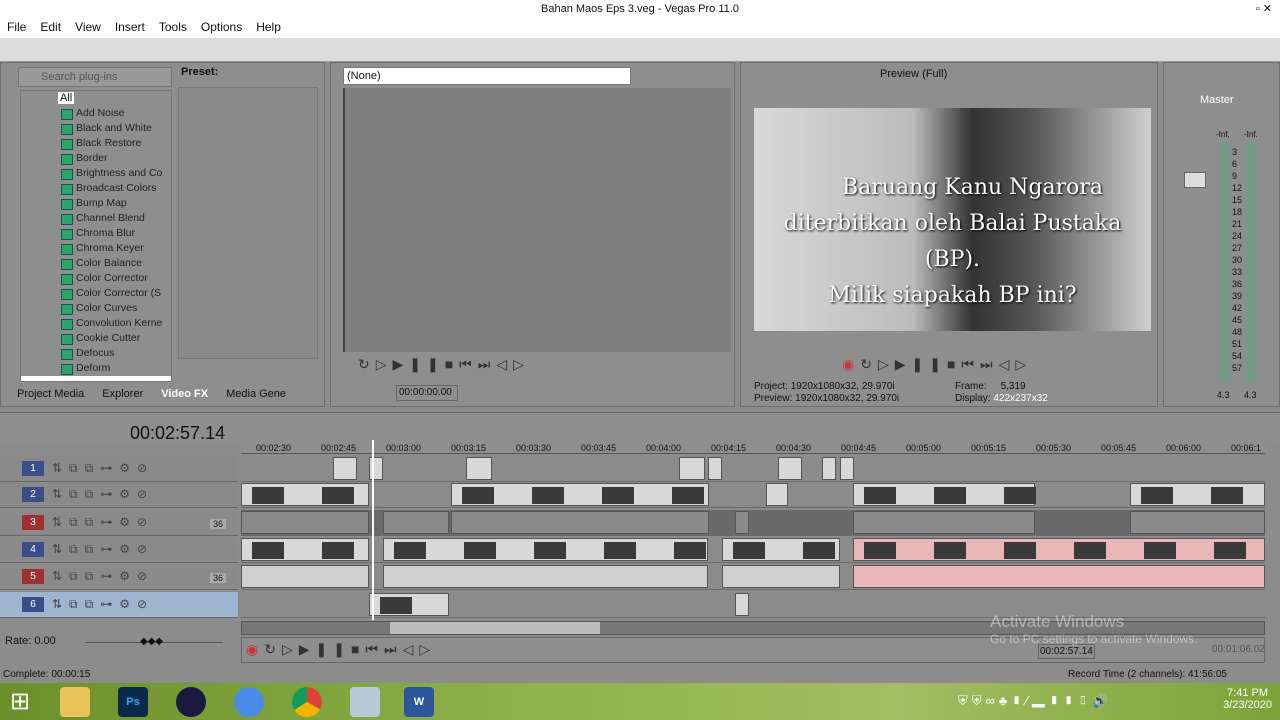 The width and height of the screenshot is (1280, 720). What do you see at coordinates (50, 28) in the screenshot?
I see `menu-edit: Edit` at bounding box center [50, 28].